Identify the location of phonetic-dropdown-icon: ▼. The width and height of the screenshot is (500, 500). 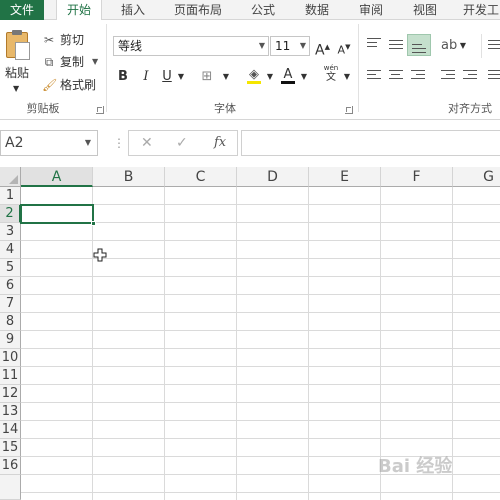
(347, 77).